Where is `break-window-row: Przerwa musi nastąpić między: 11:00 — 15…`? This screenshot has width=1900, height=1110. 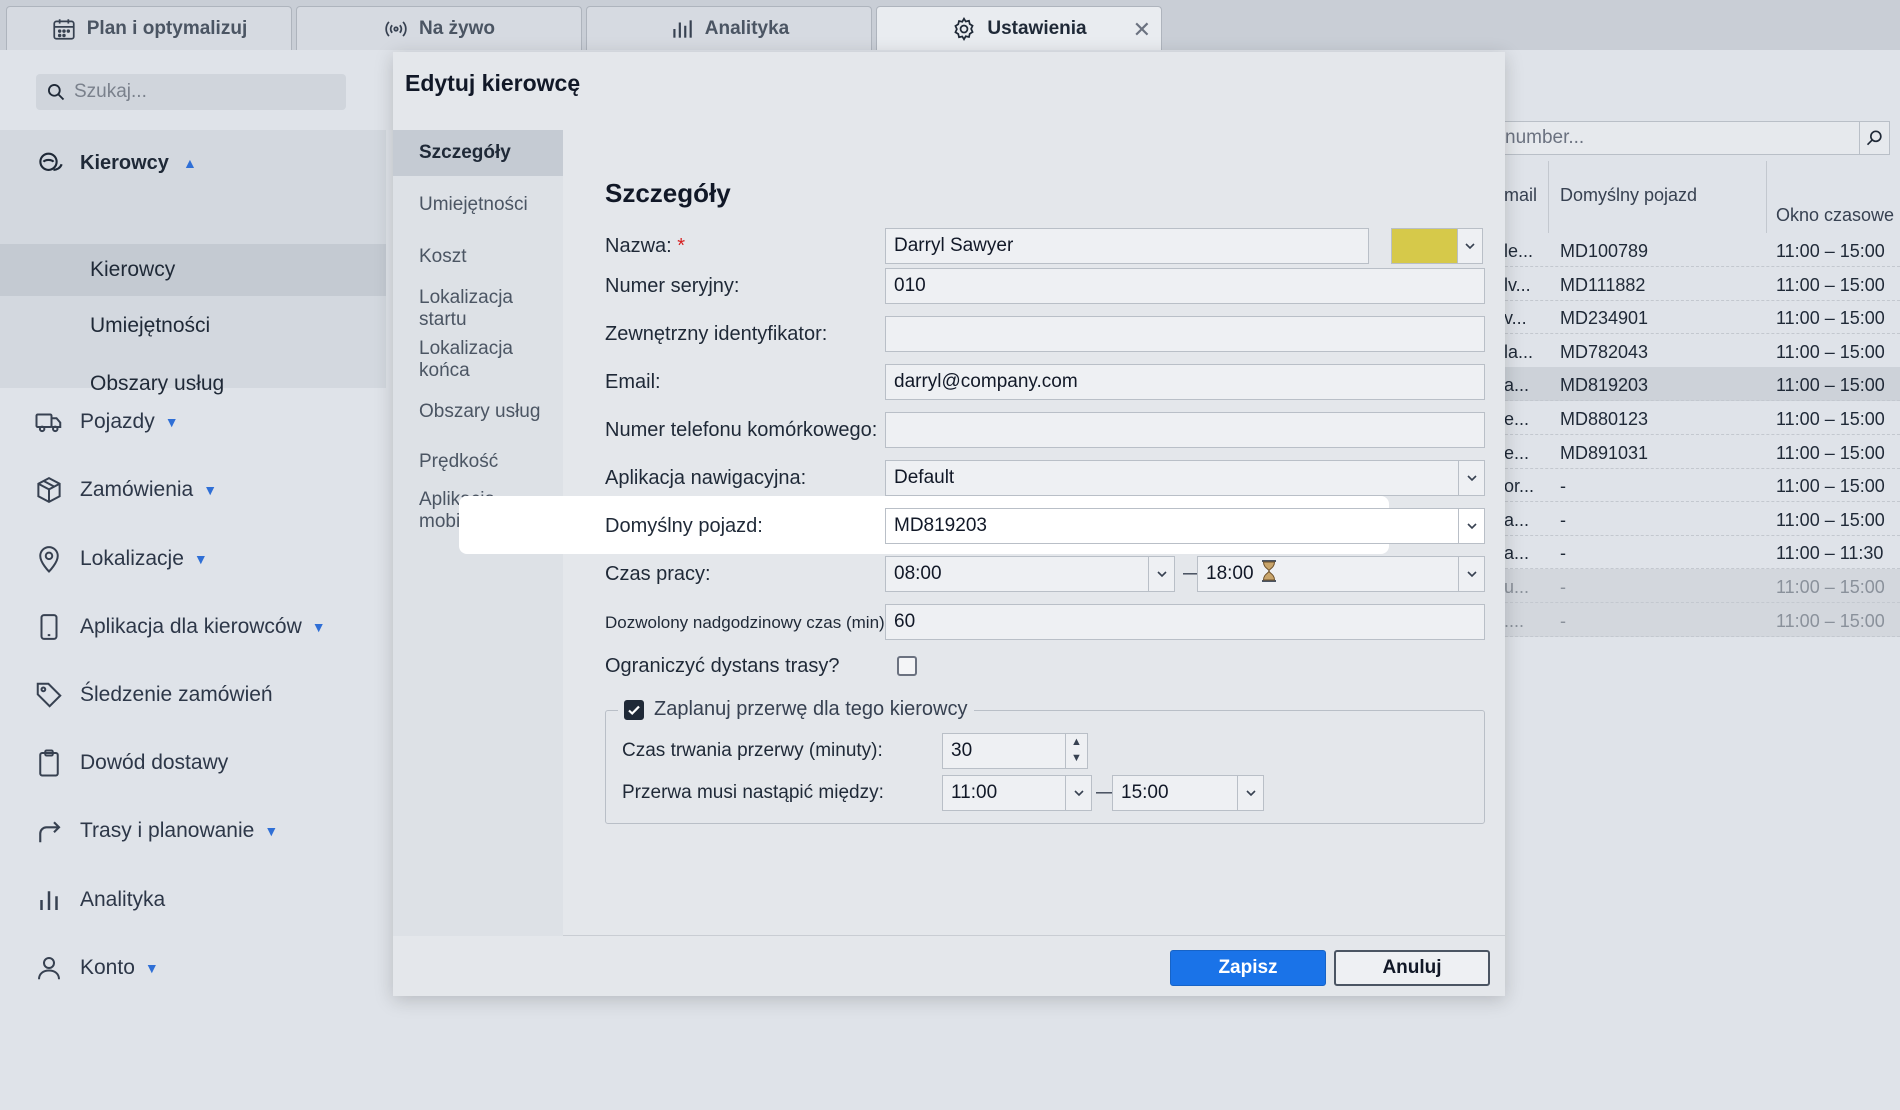
break-window-row: Przerwa musi nastąpić między: 11:00 — 15… is located at coordinates (1052, 793).